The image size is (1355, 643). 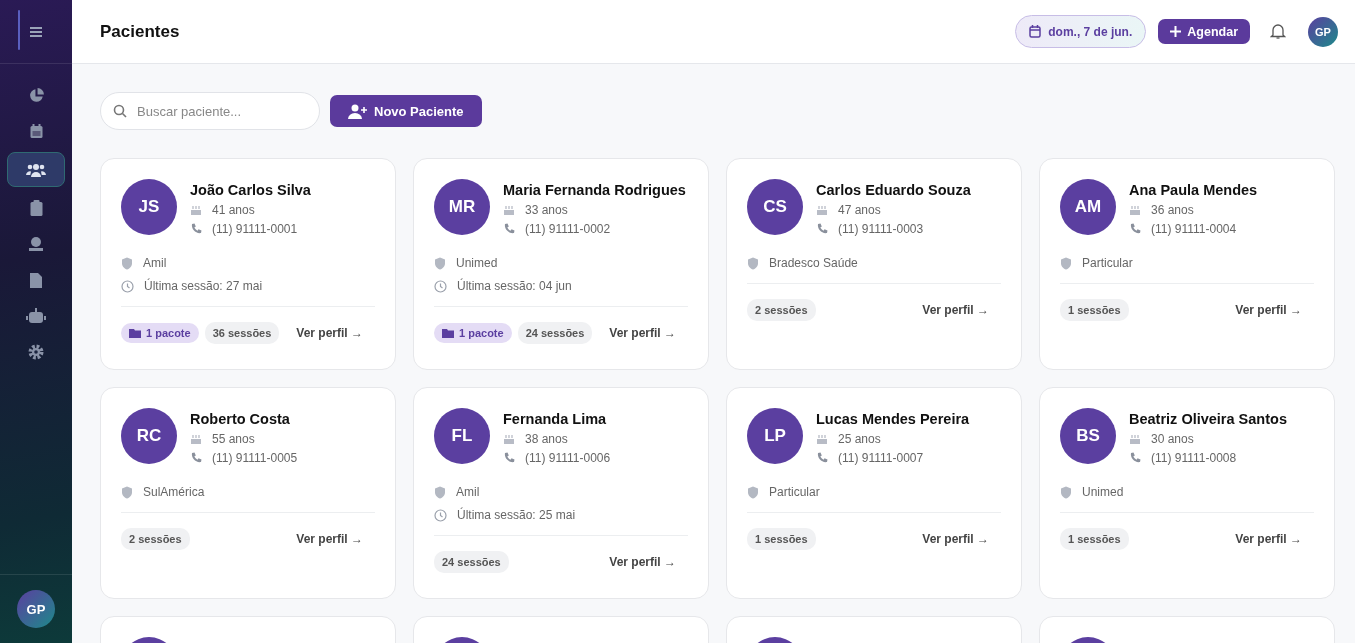 What do you see at coordinates (36, 31) in the screenshot?
I see `menu-icon` at bounding box center [36, 31].